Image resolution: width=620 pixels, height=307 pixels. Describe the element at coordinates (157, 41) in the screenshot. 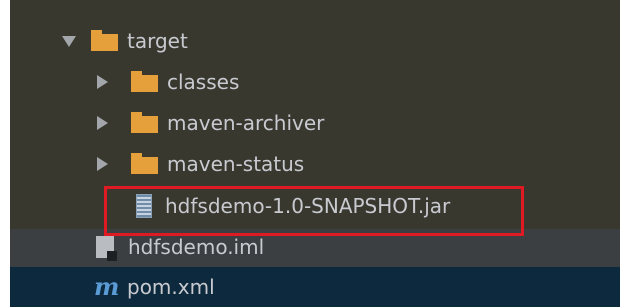

I see `tree-item-label: target` at that location.